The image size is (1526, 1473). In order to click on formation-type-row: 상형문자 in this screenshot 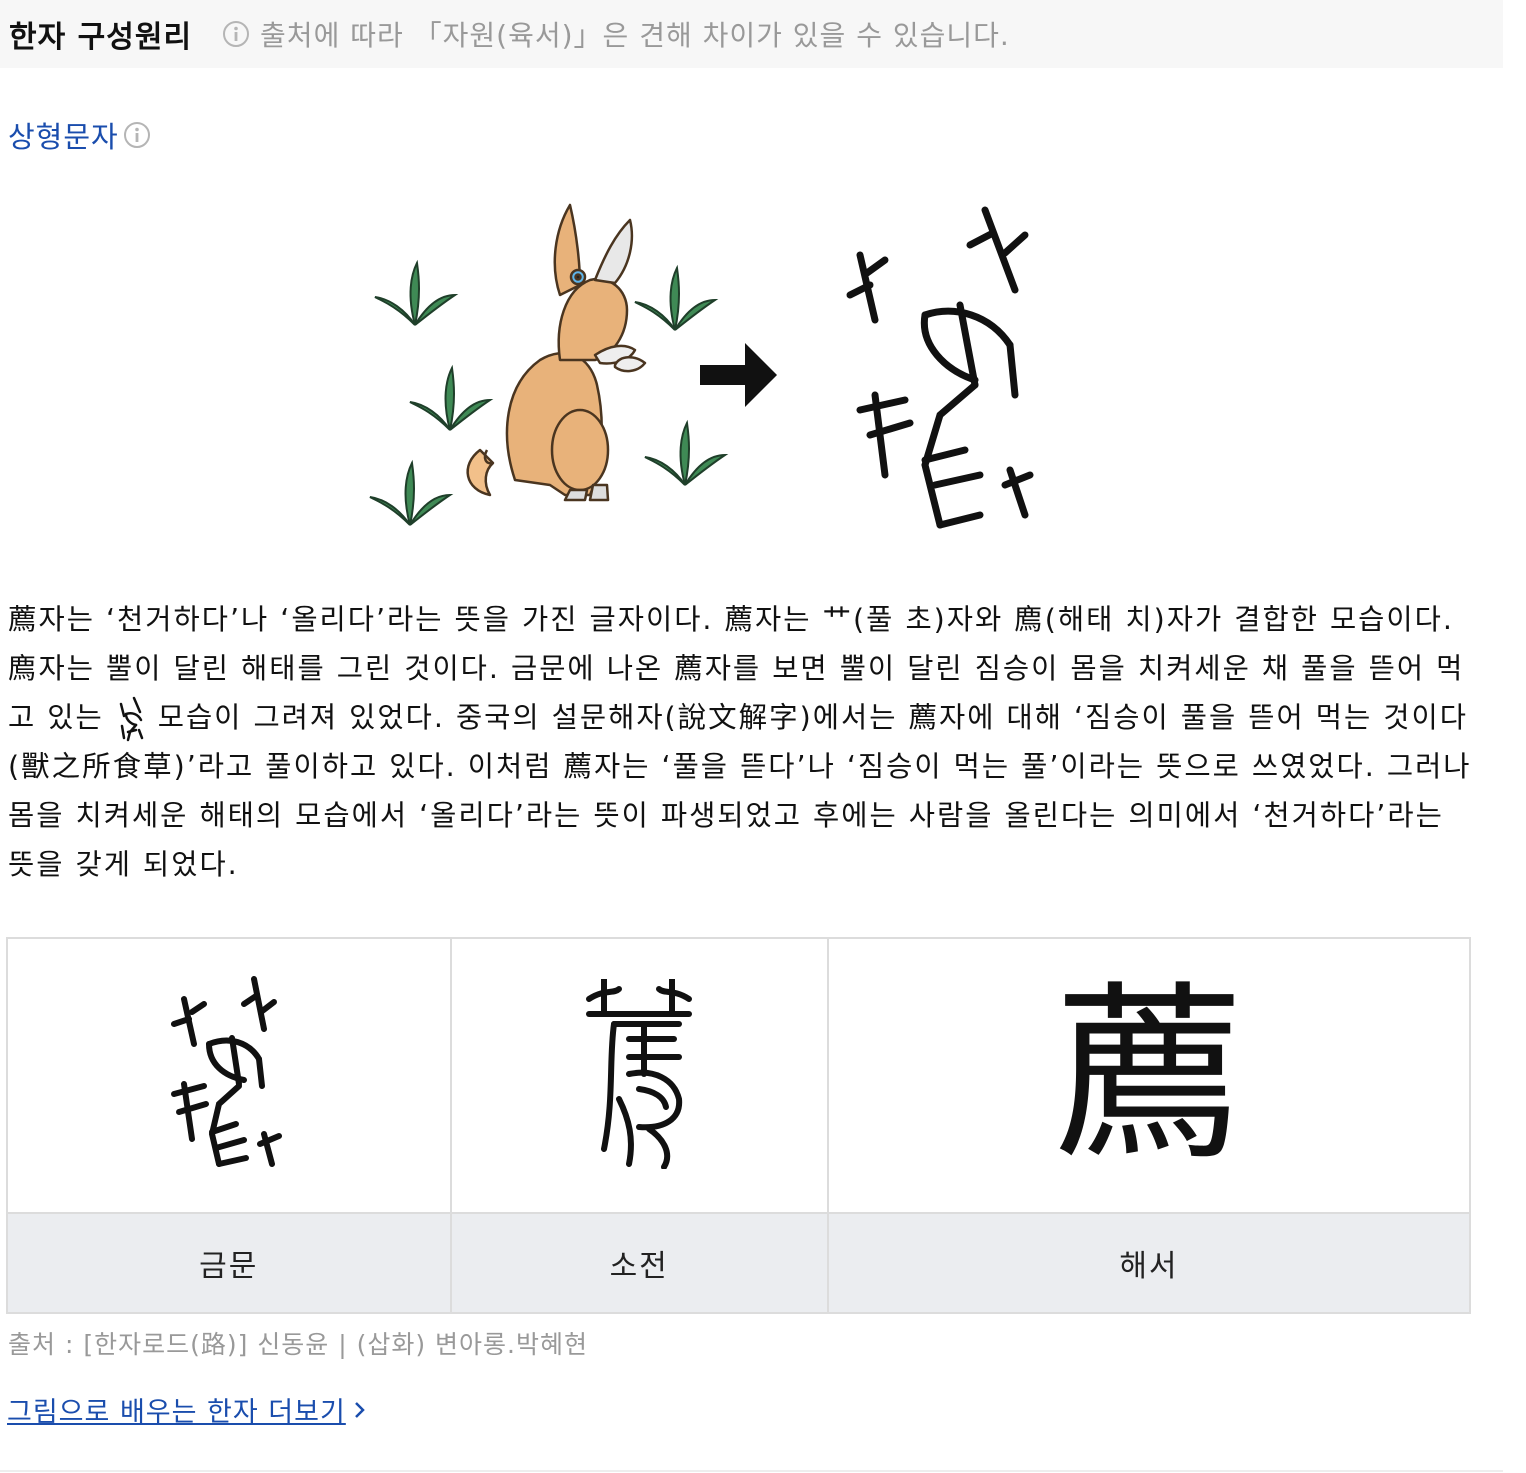, I will do `click(79, 135)`.